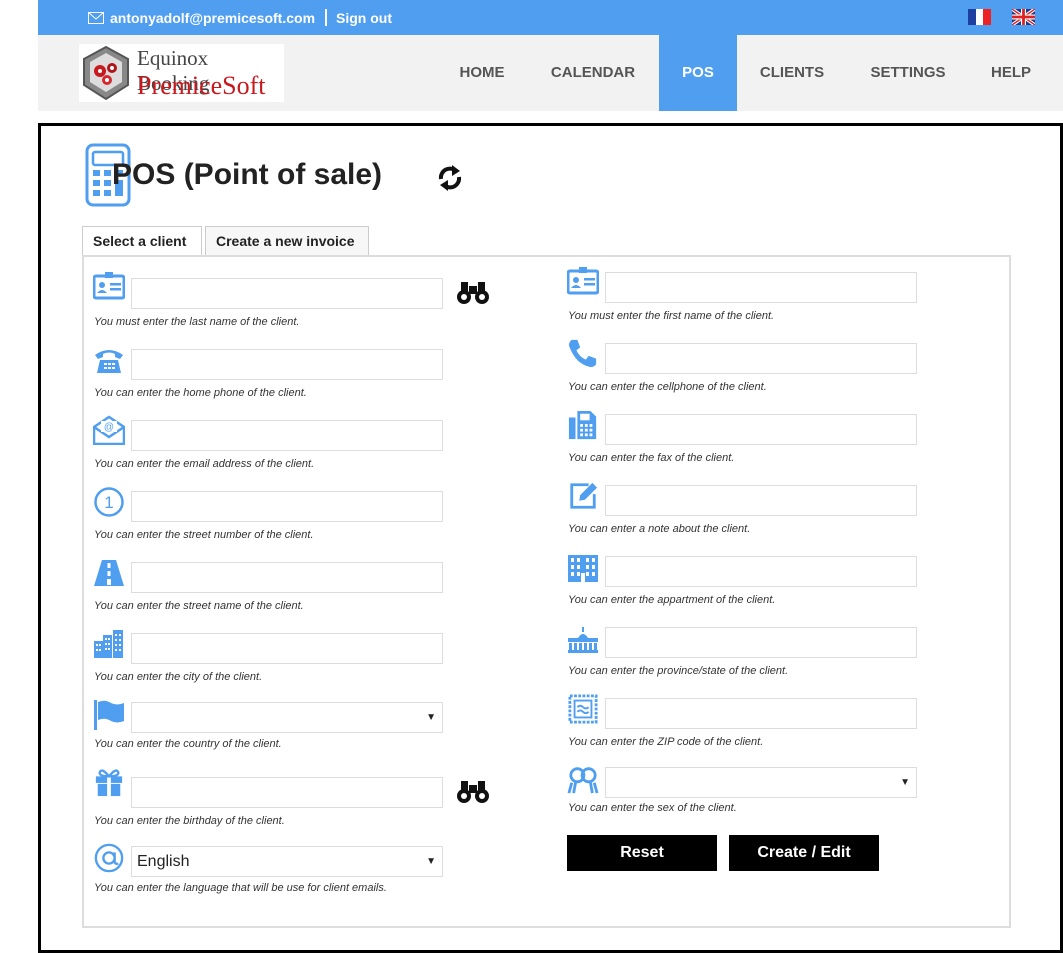 This screenshot has height=953, width=1063. I want to click on logo-emblem-icon, so click(106, 73).